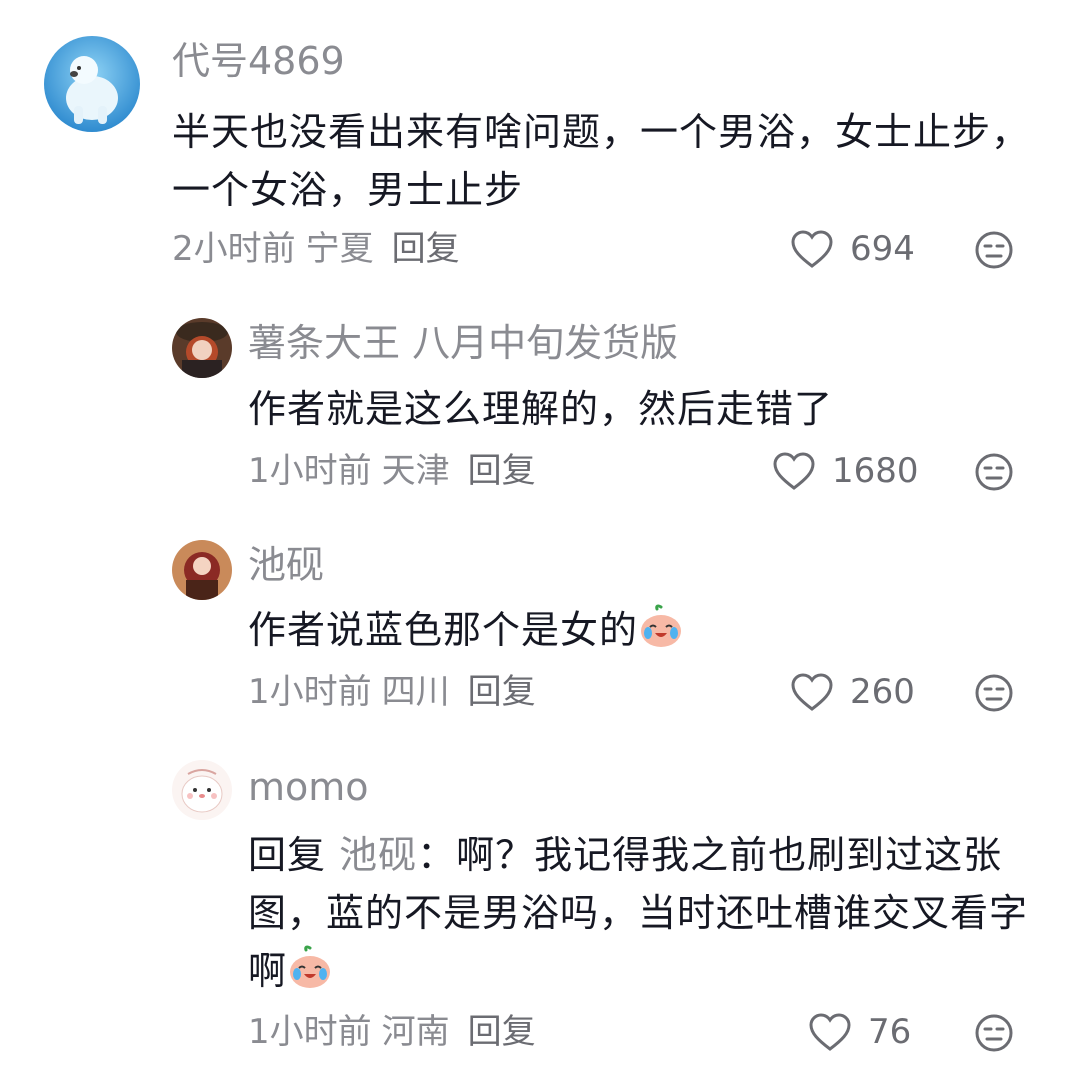 This screenshot has width=1079, height=1084. What do you see at coordinates (378, 855) in the screenshot?
I see `reply-target-username: 池砚` at bounding box center [378, 855].